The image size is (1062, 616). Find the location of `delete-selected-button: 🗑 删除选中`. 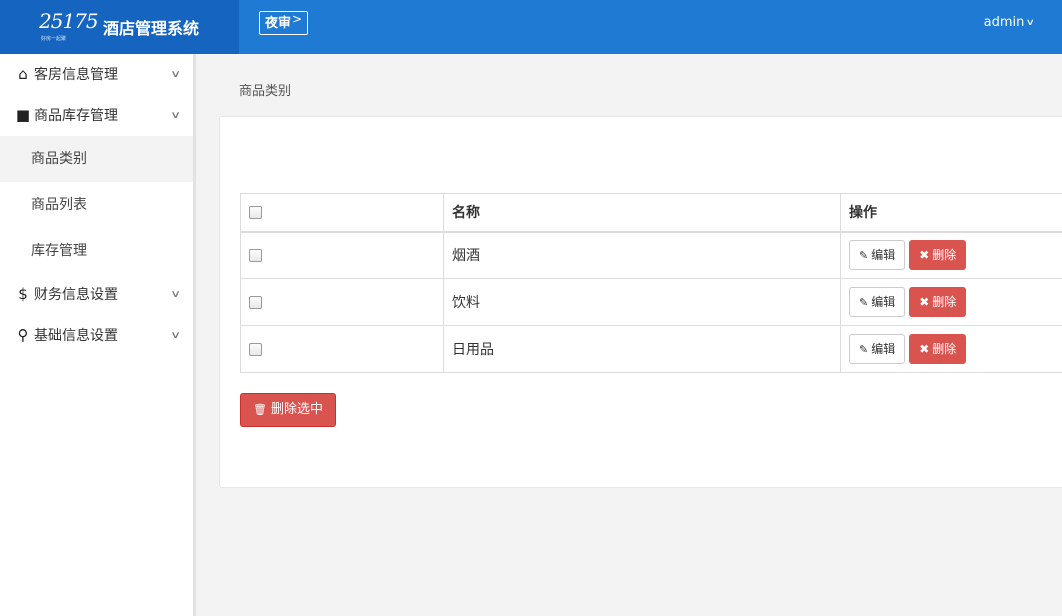

delete-selected-button: 🗑 删除选中 is located at coordinates (288, 410).